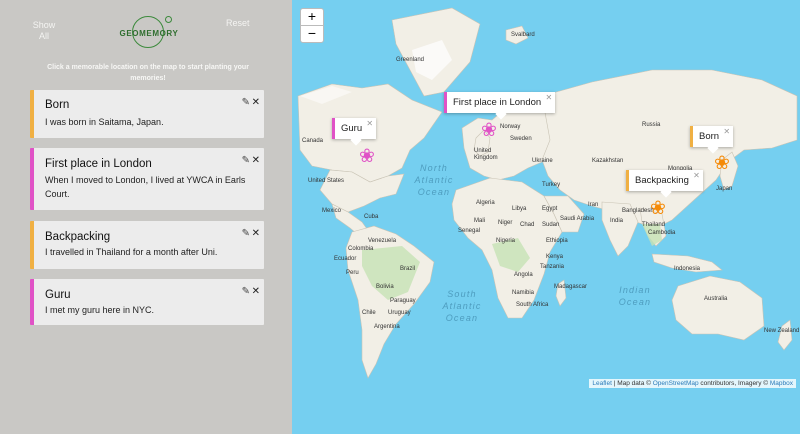 The height and width of the screenshot is (434, 800). What do you see at coordinates (724, 189) in the screenshot?
I see `map-label: Japan` at bounding box center [724, 189].